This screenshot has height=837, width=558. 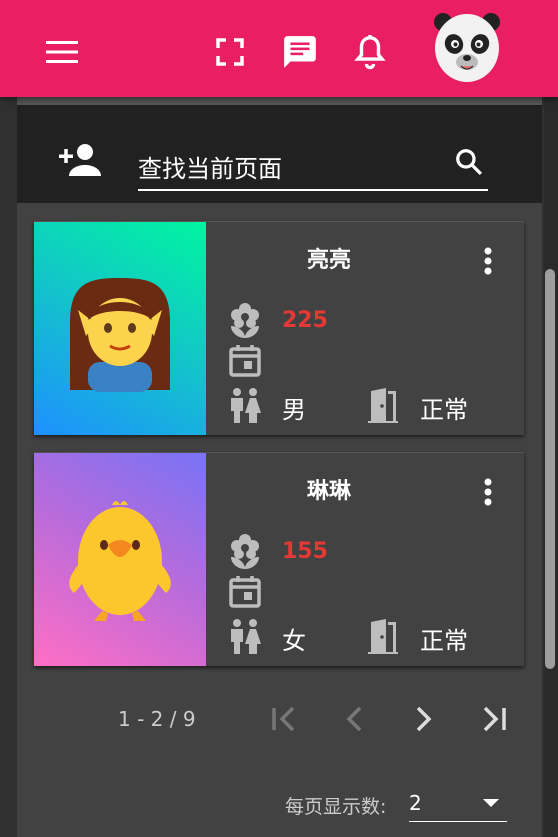 What do you see at coordinates (336, 807) in the screenshot?
I see `page-size-label: 每页显示数:` at bounding box center [336, 807].